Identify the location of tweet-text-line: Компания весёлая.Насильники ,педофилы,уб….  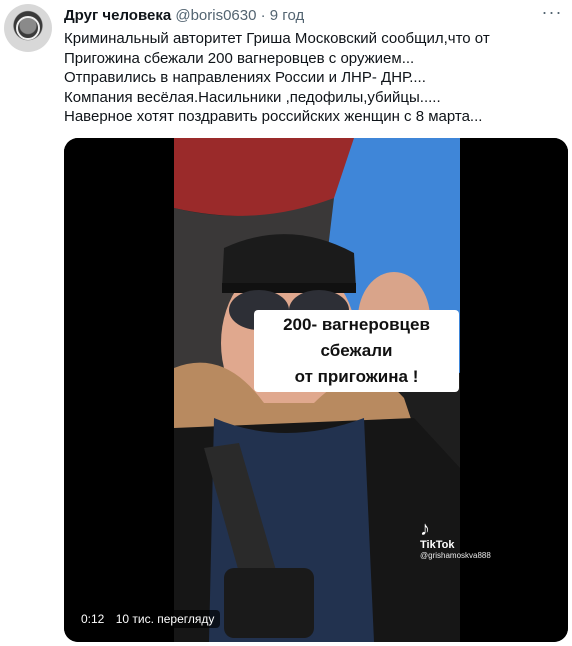
(252, 97).